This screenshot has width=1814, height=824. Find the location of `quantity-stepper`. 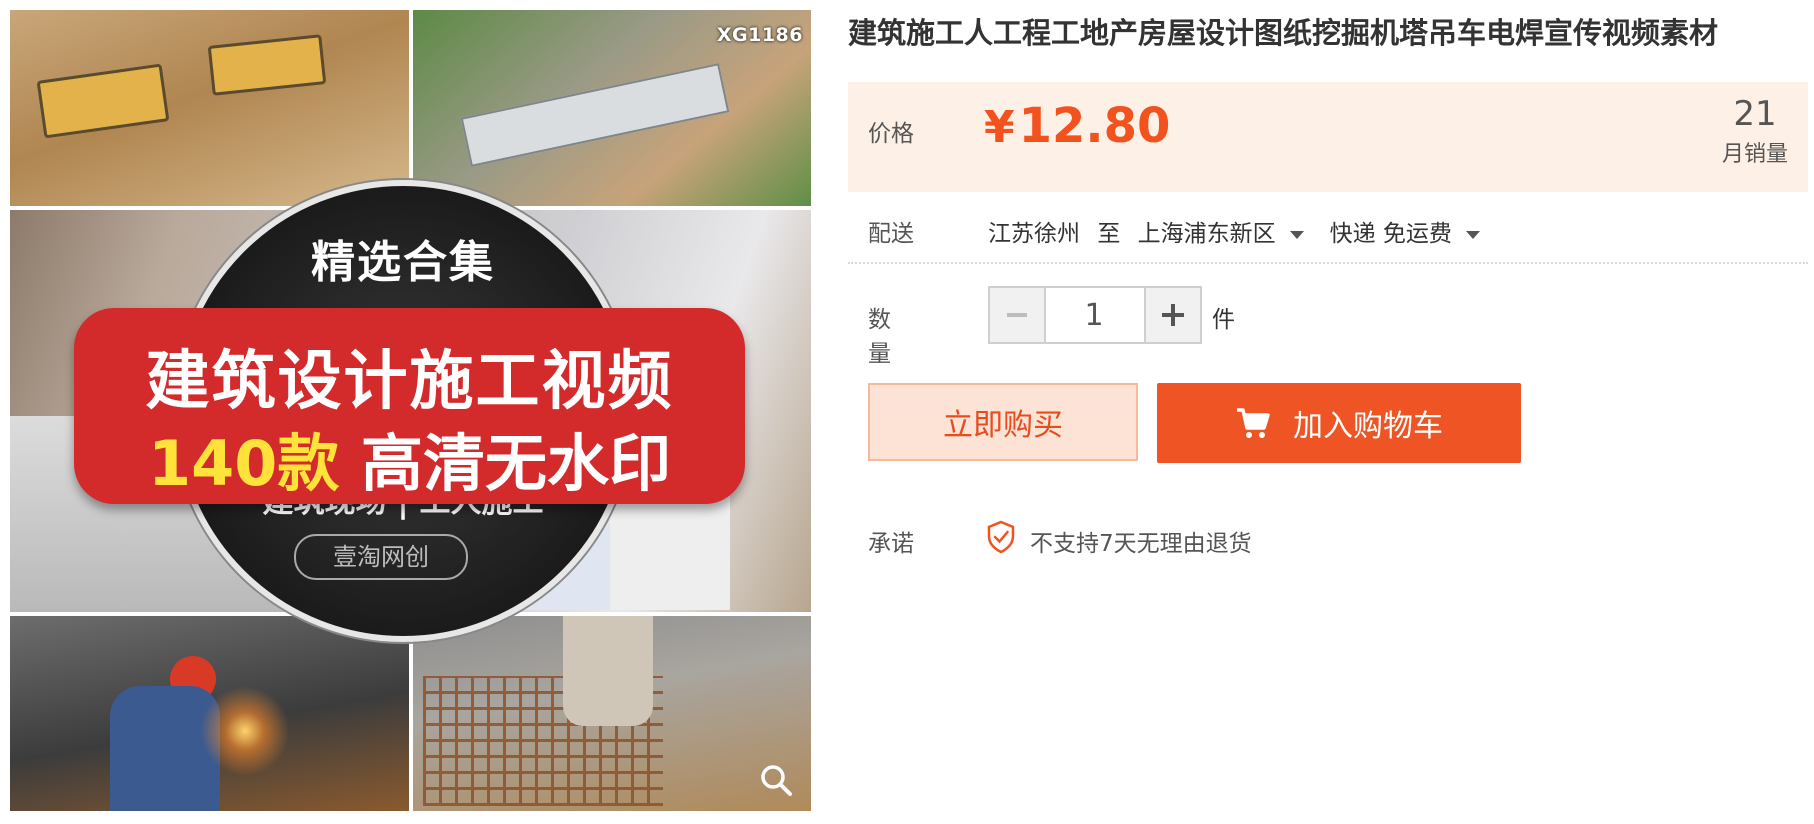

quantity-stepper is located at coordinates (1095, 315).